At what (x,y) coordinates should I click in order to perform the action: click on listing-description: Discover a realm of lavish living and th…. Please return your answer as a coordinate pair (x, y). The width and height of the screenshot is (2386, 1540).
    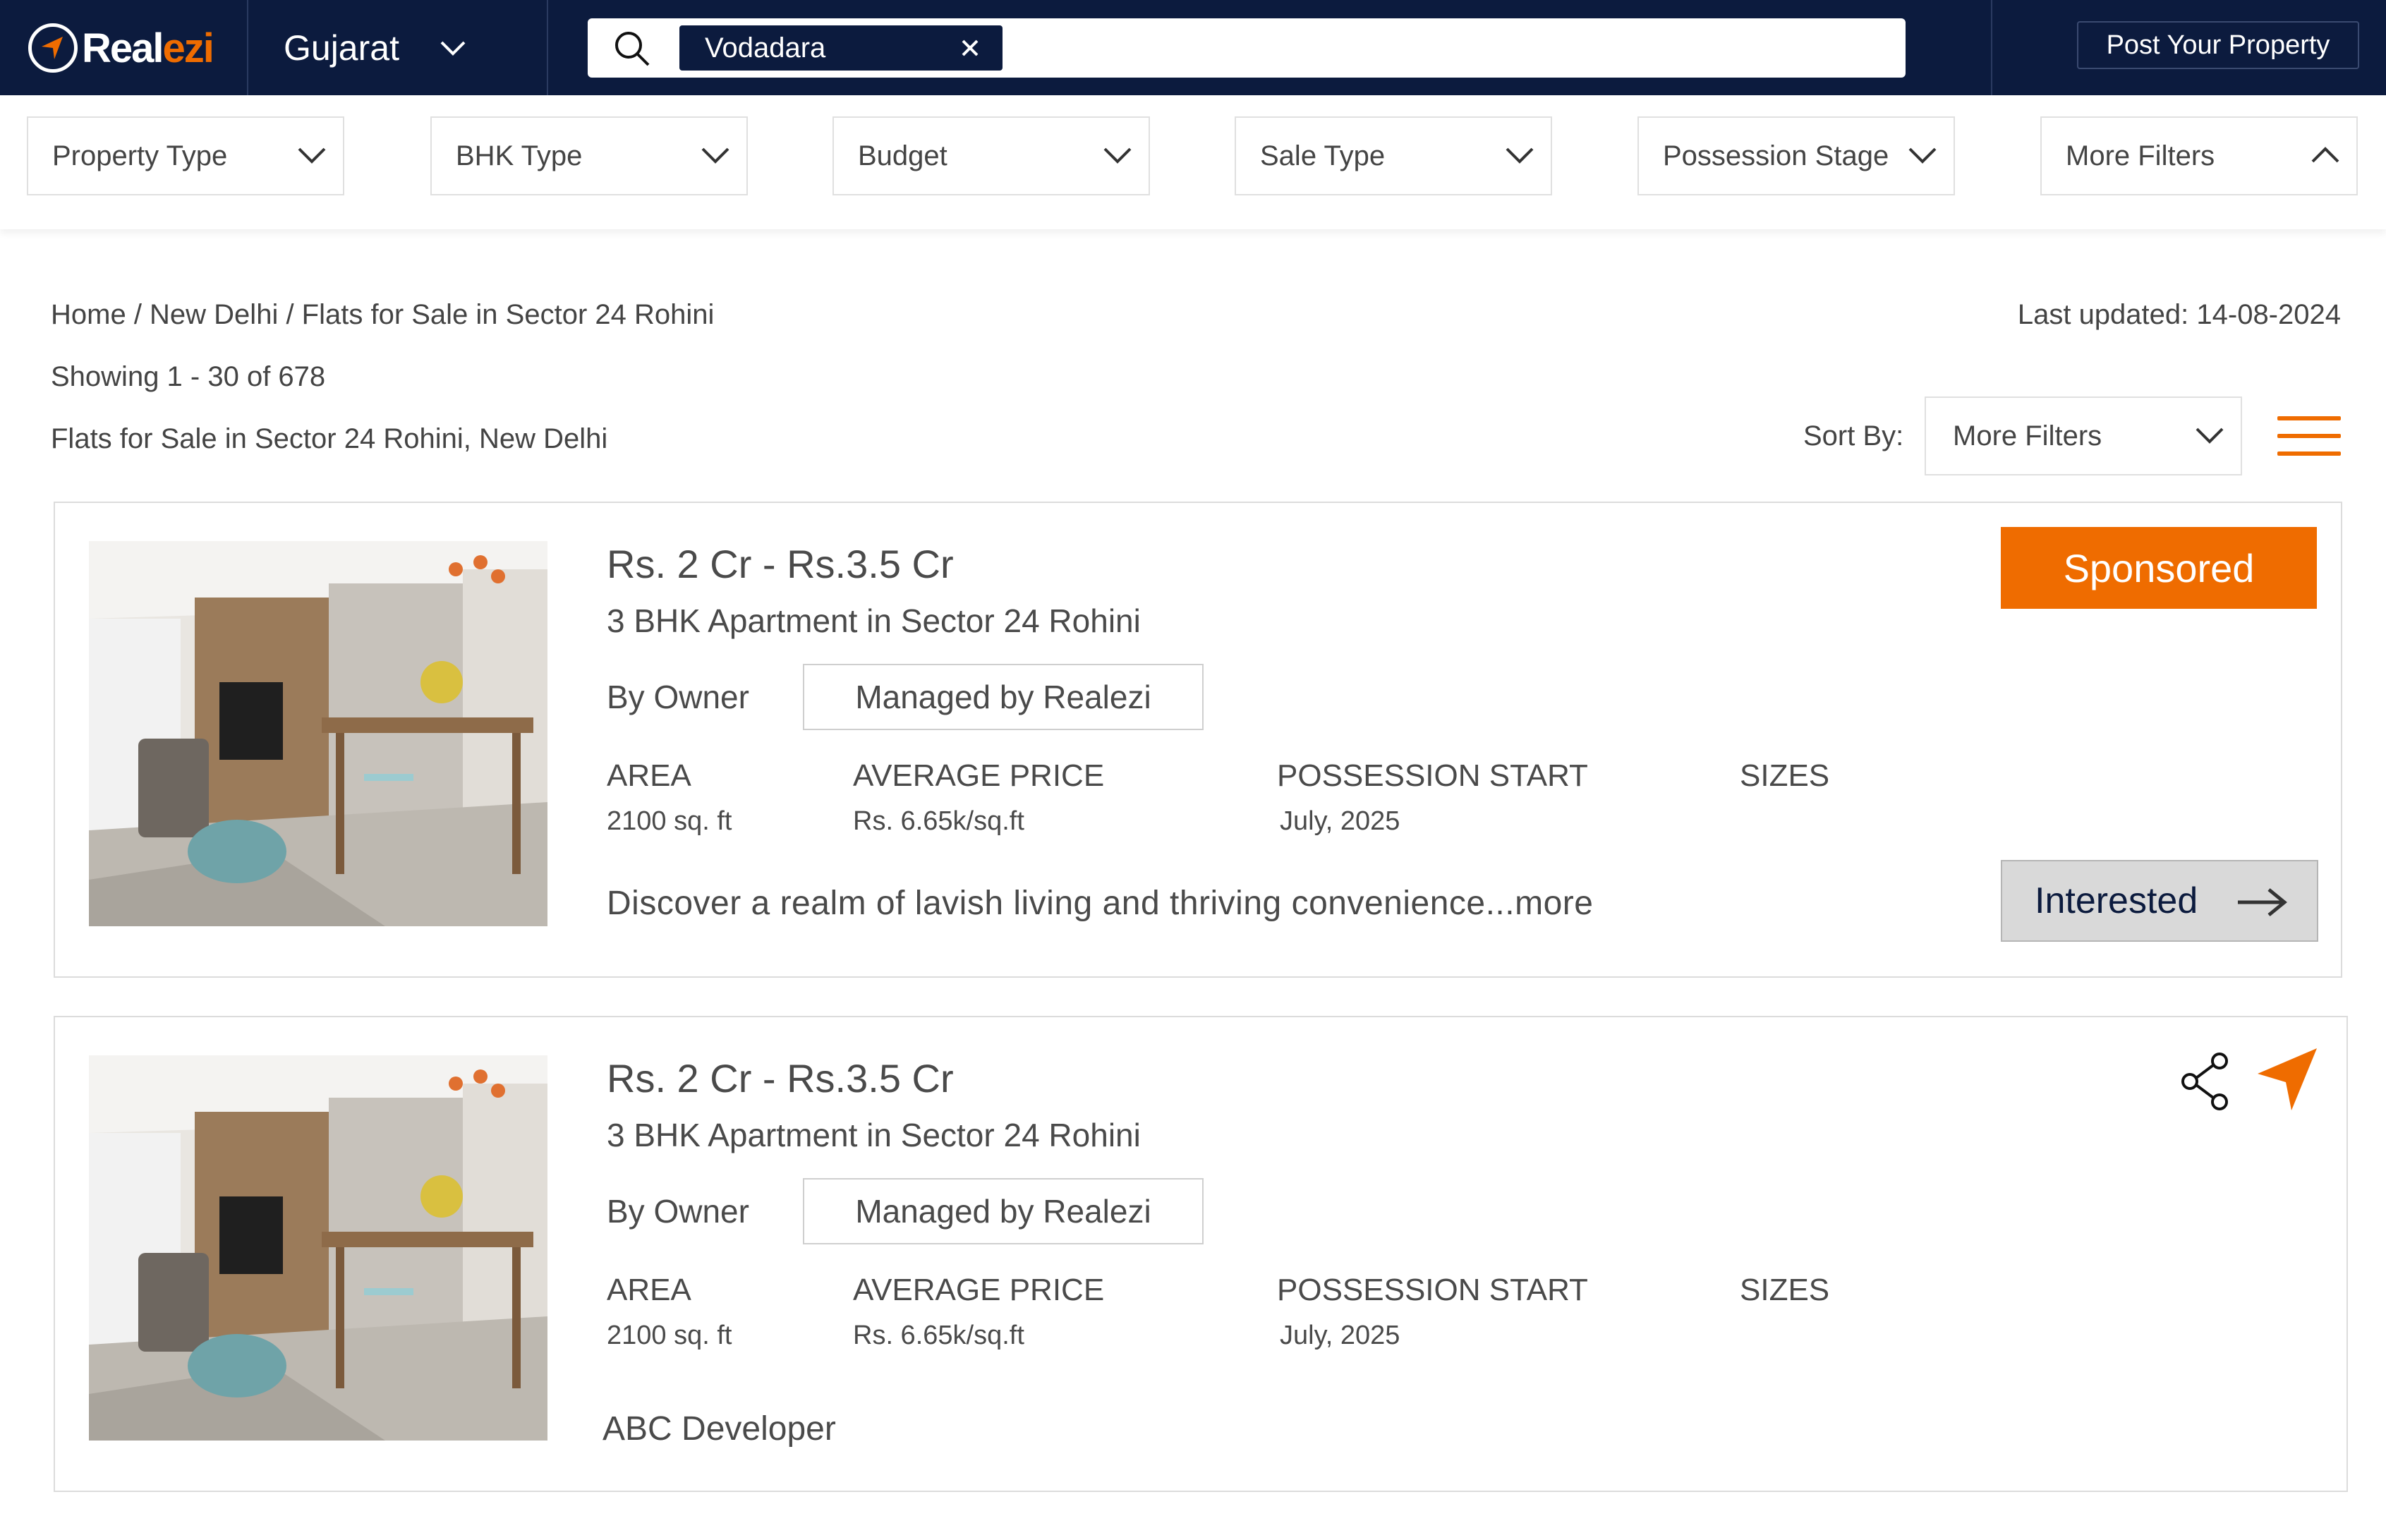
    Looking at the image, I should click on (1100, 903).